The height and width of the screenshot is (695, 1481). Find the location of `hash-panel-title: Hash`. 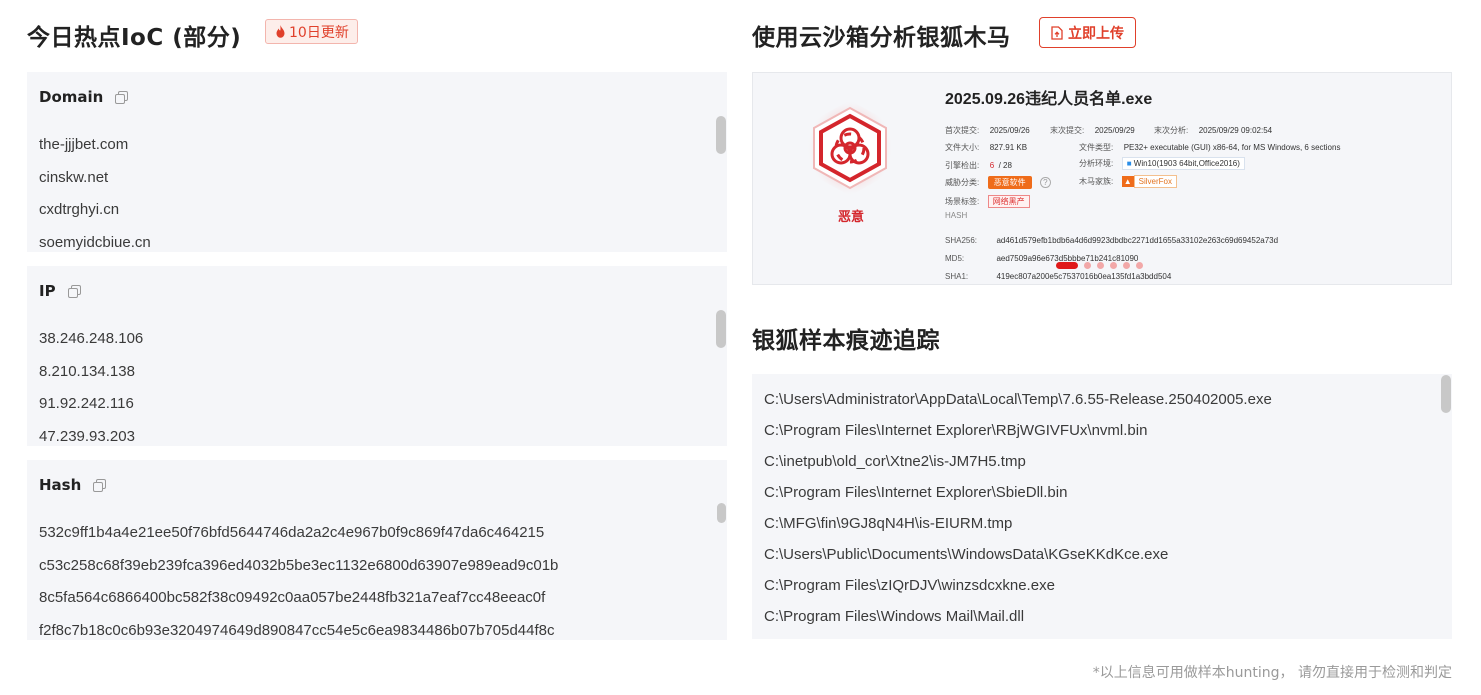

hash-panel-title: Hash is located at coordinates (60, 485).